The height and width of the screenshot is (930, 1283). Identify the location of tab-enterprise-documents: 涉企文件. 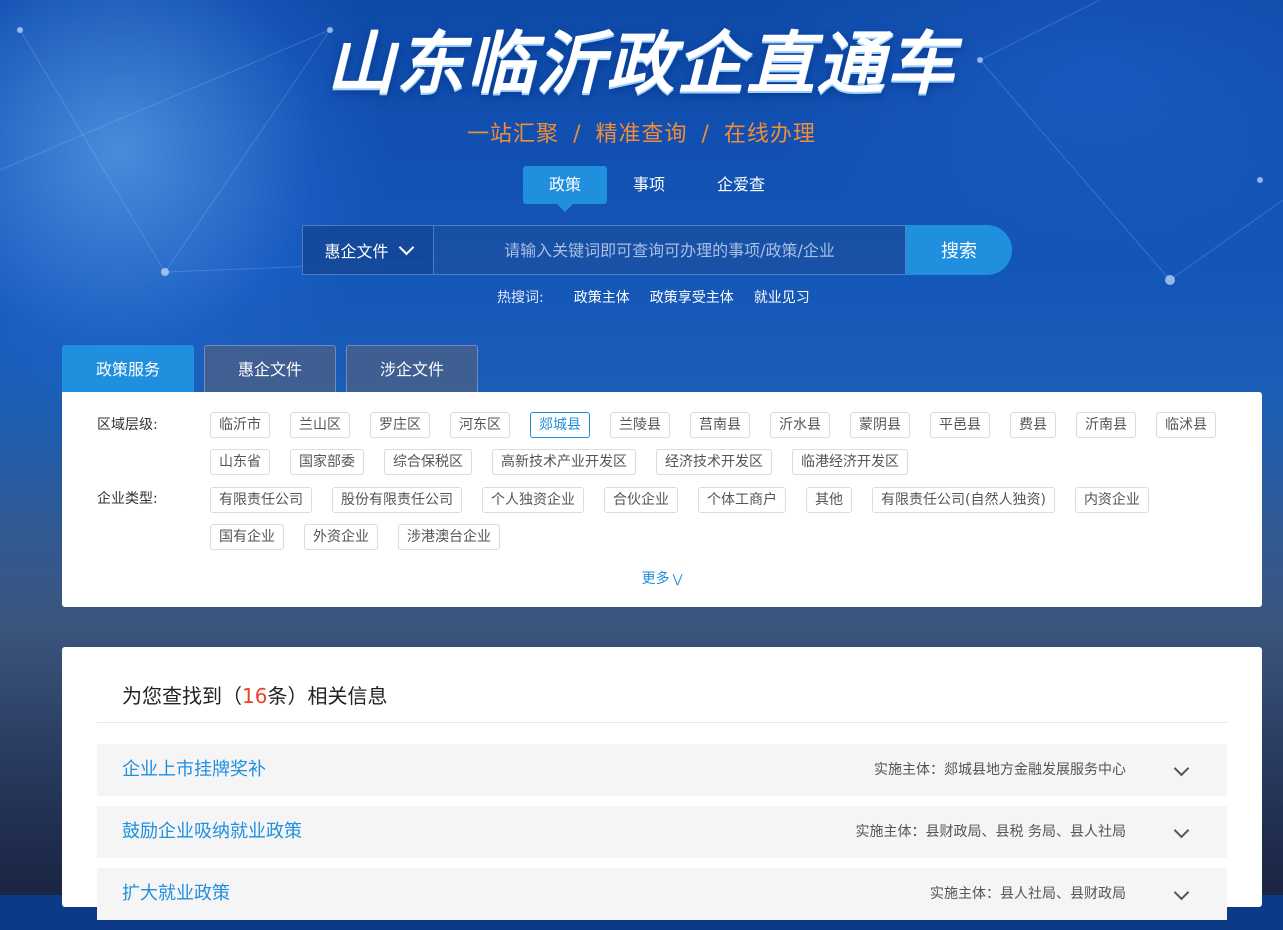
(412, 368).